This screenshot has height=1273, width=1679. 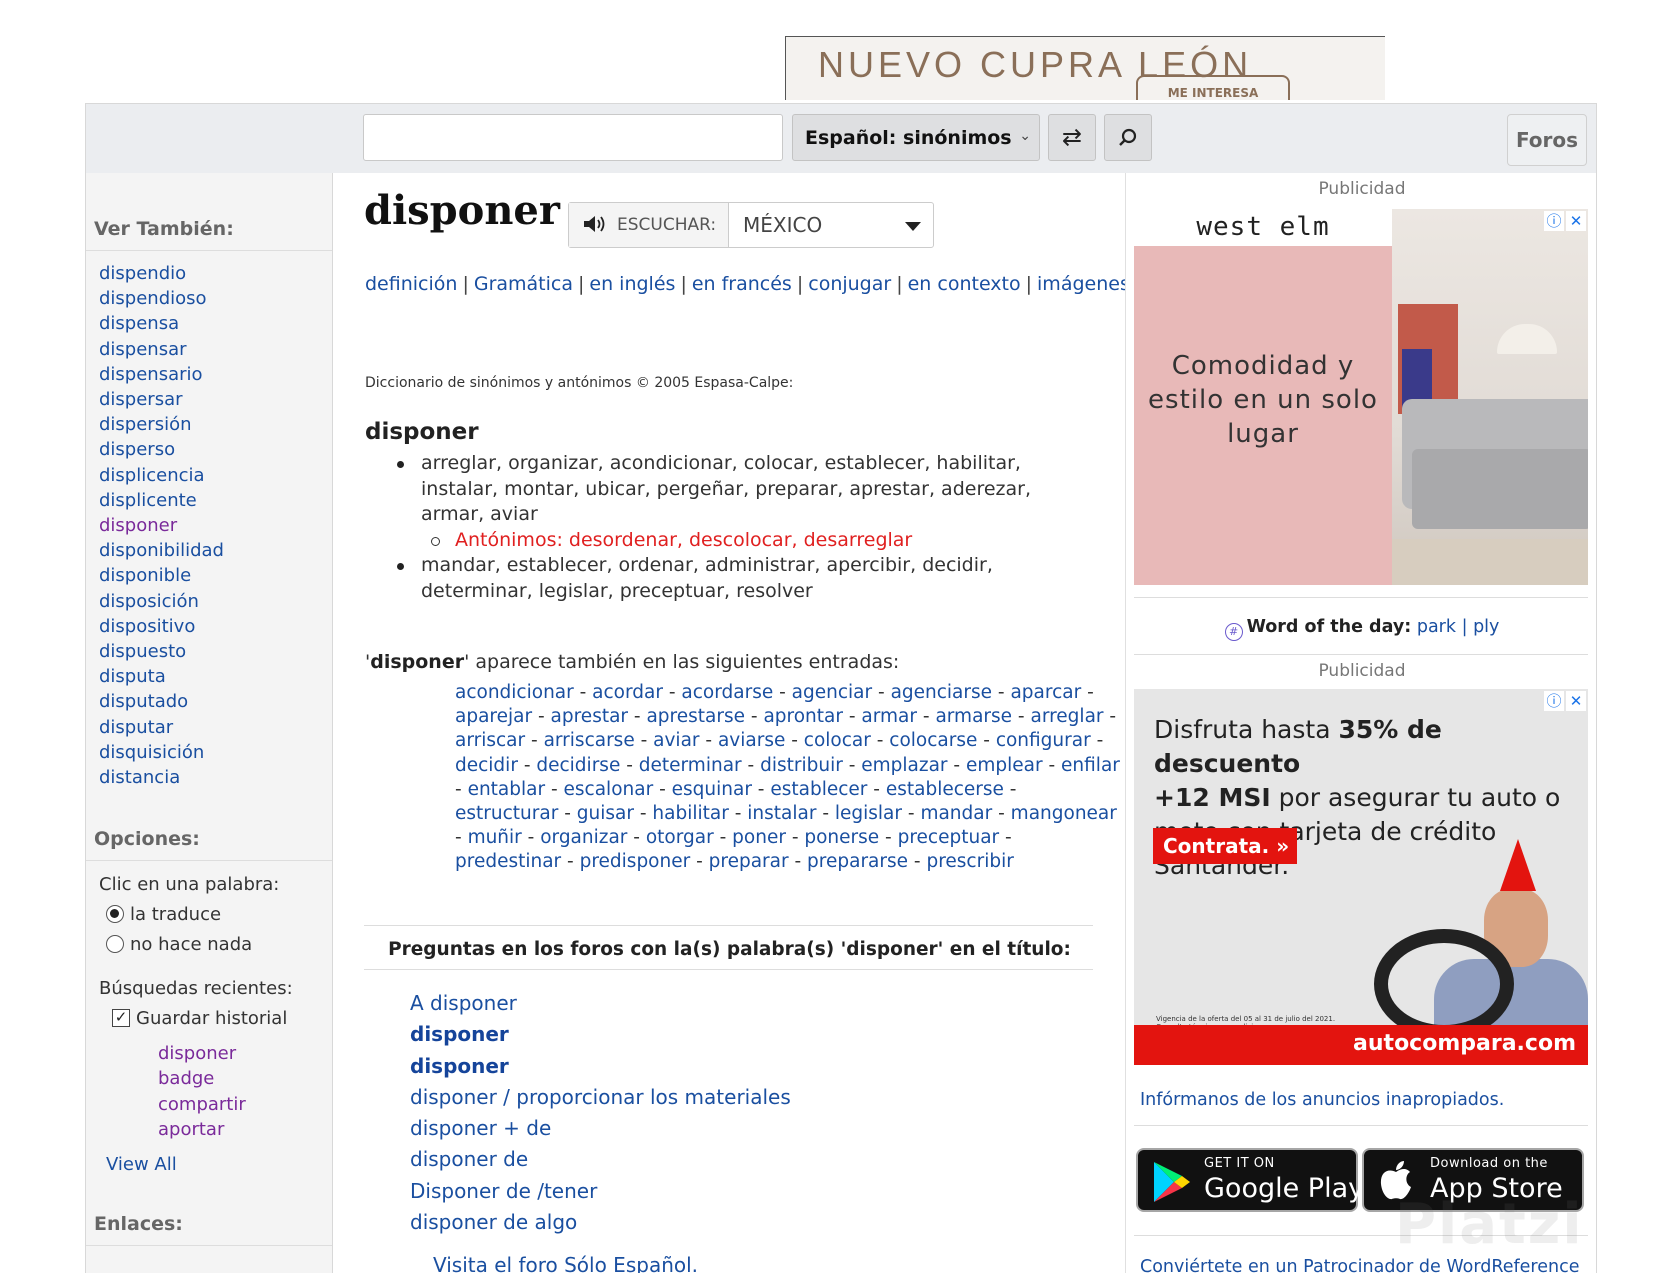 I want to click on radio-button, so click(x=115, y=944).